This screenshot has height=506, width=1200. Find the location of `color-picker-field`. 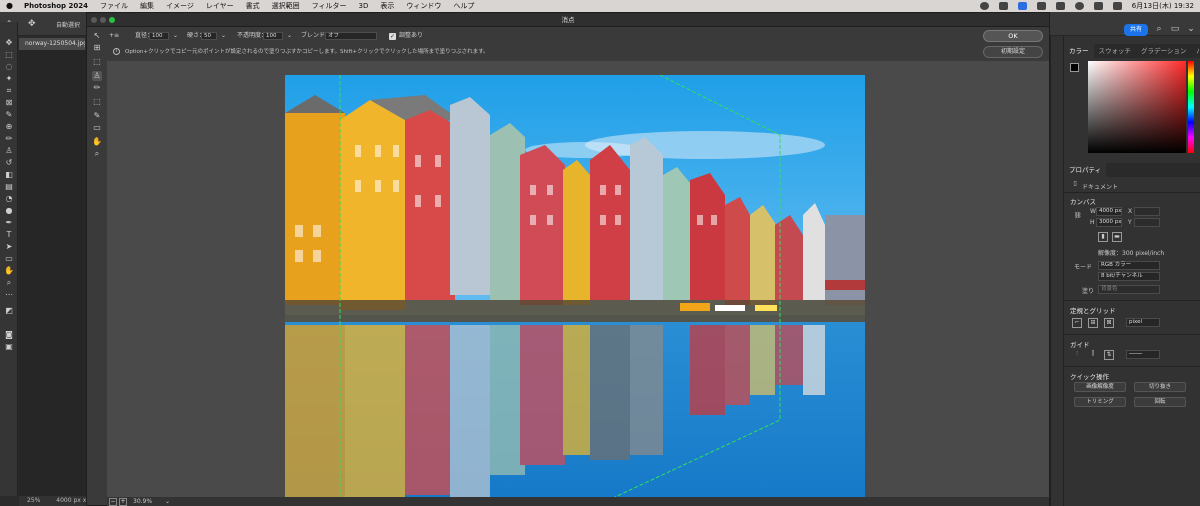

color-picker-field is located at coordinates (1137, 107).